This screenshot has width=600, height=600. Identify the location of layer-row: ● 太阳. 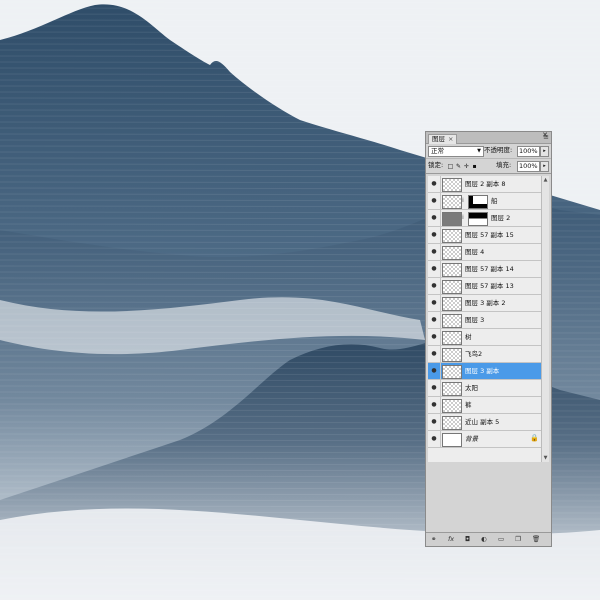
(485, 388).